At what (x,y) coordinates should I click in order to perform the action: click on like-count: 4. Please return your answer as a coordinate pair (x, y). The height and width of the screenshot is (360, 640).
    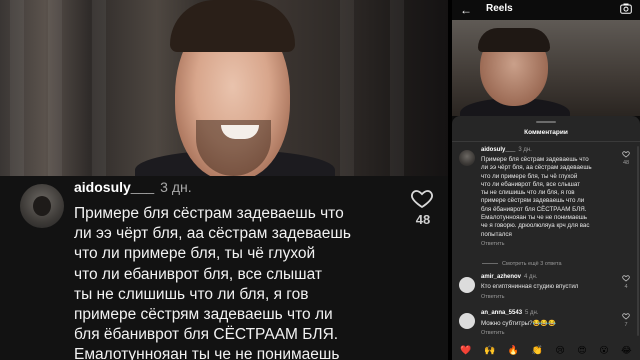
    Looking at the image, I should click on (626, 287).